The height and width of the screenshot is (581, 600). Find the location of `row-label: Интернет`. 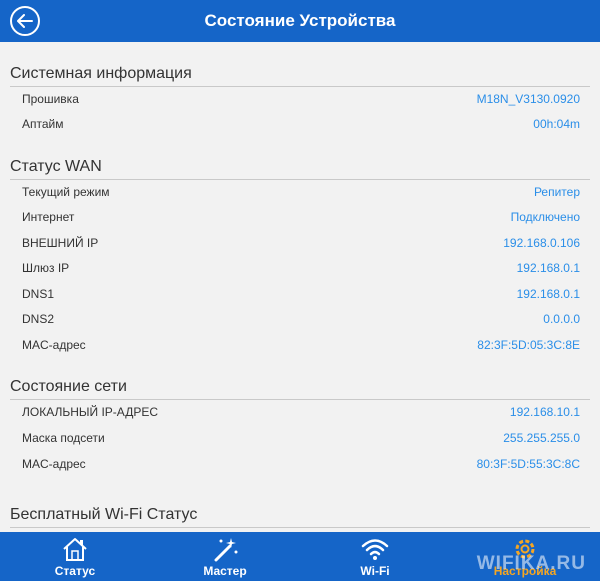

row-label: Интернет is located at coordinates (48, 217).